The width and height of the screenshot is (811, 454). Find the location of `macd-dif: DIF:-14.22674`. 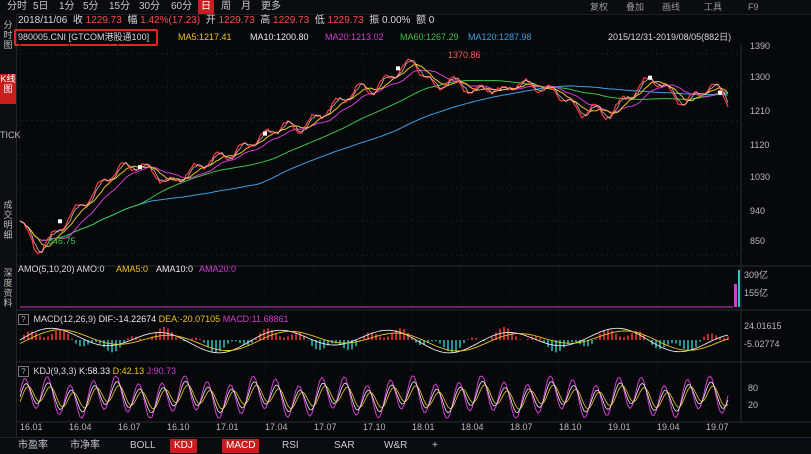

macd-dif: DIF:-14.22674 is located at coordinates (127, 319).